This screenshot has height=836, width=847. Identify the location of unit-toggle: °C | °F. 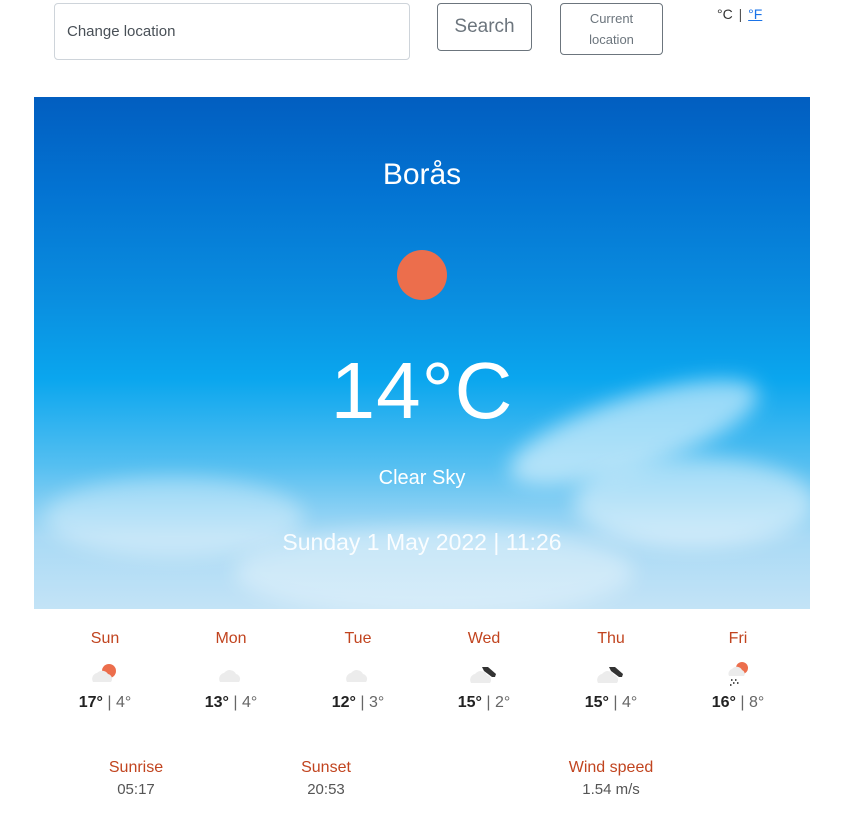
(739, 14).